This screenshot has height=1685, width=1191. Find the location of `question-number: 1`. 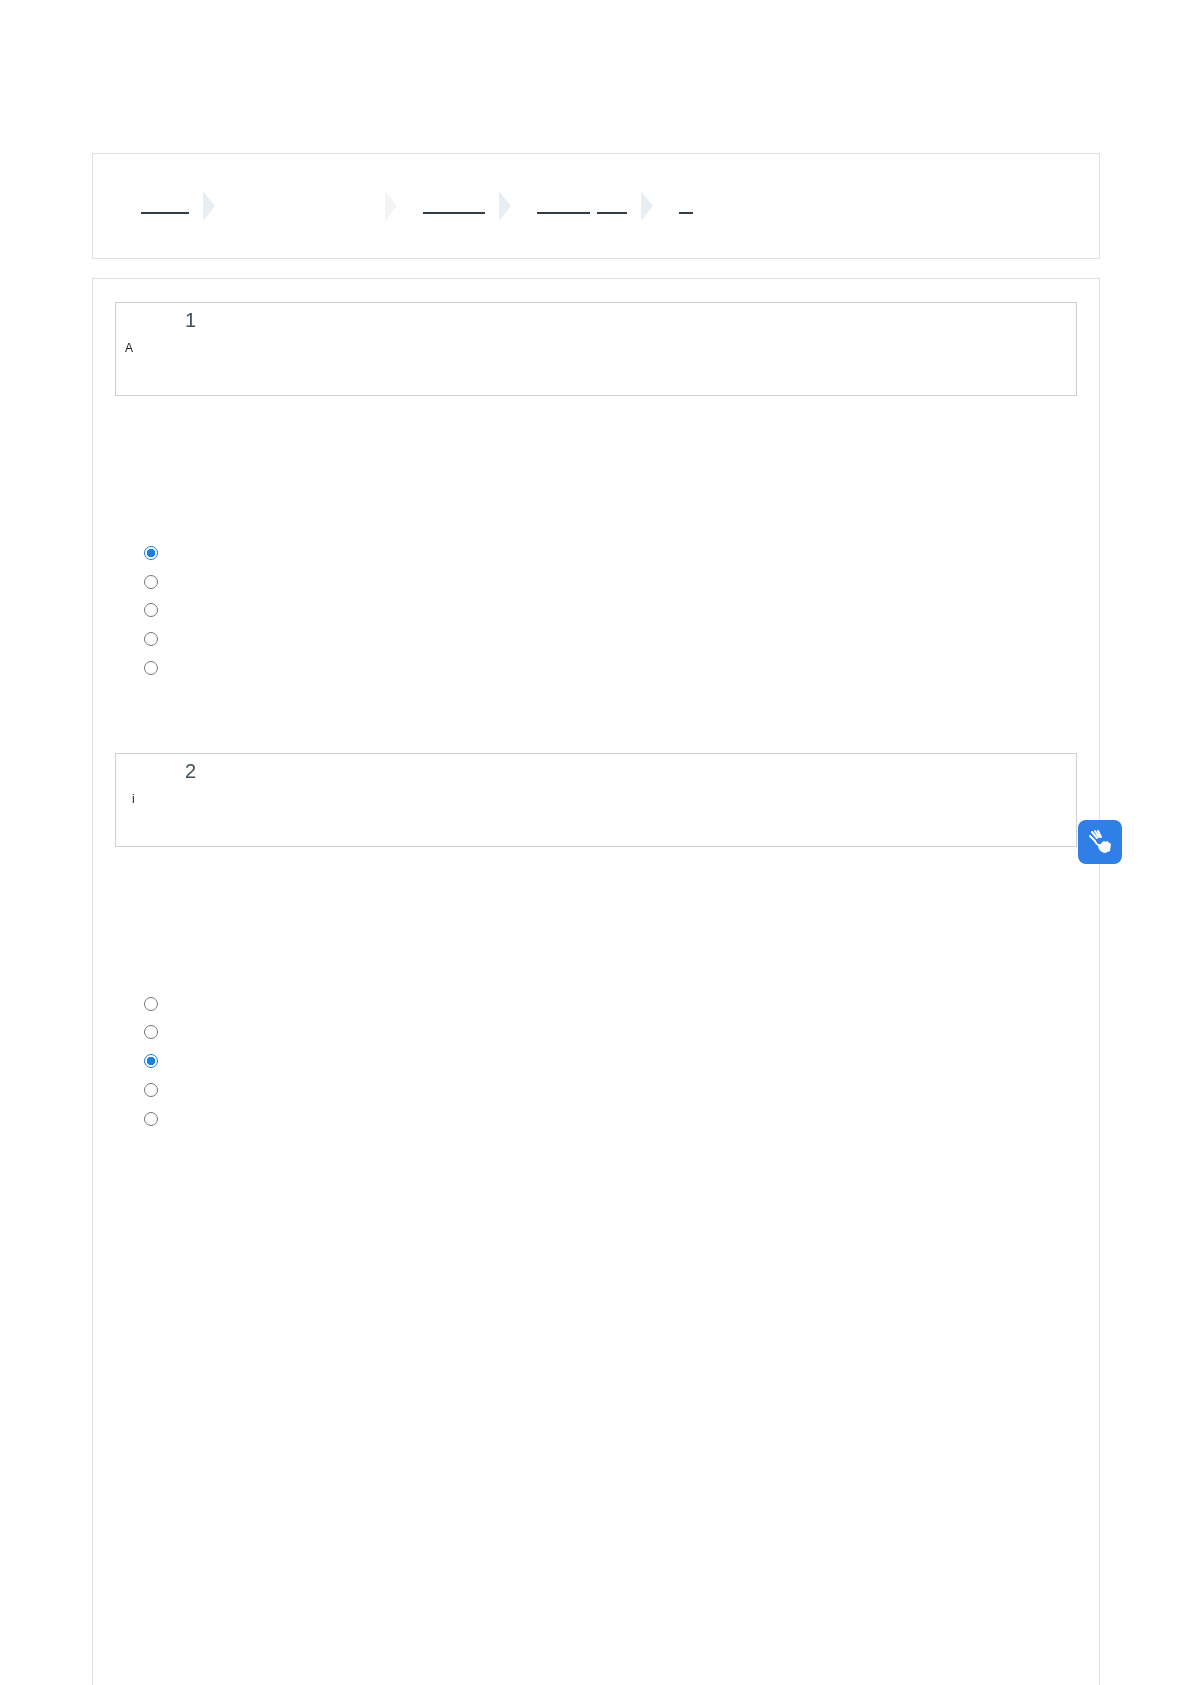

question-number: 1 is located at coordinates (191, 320).